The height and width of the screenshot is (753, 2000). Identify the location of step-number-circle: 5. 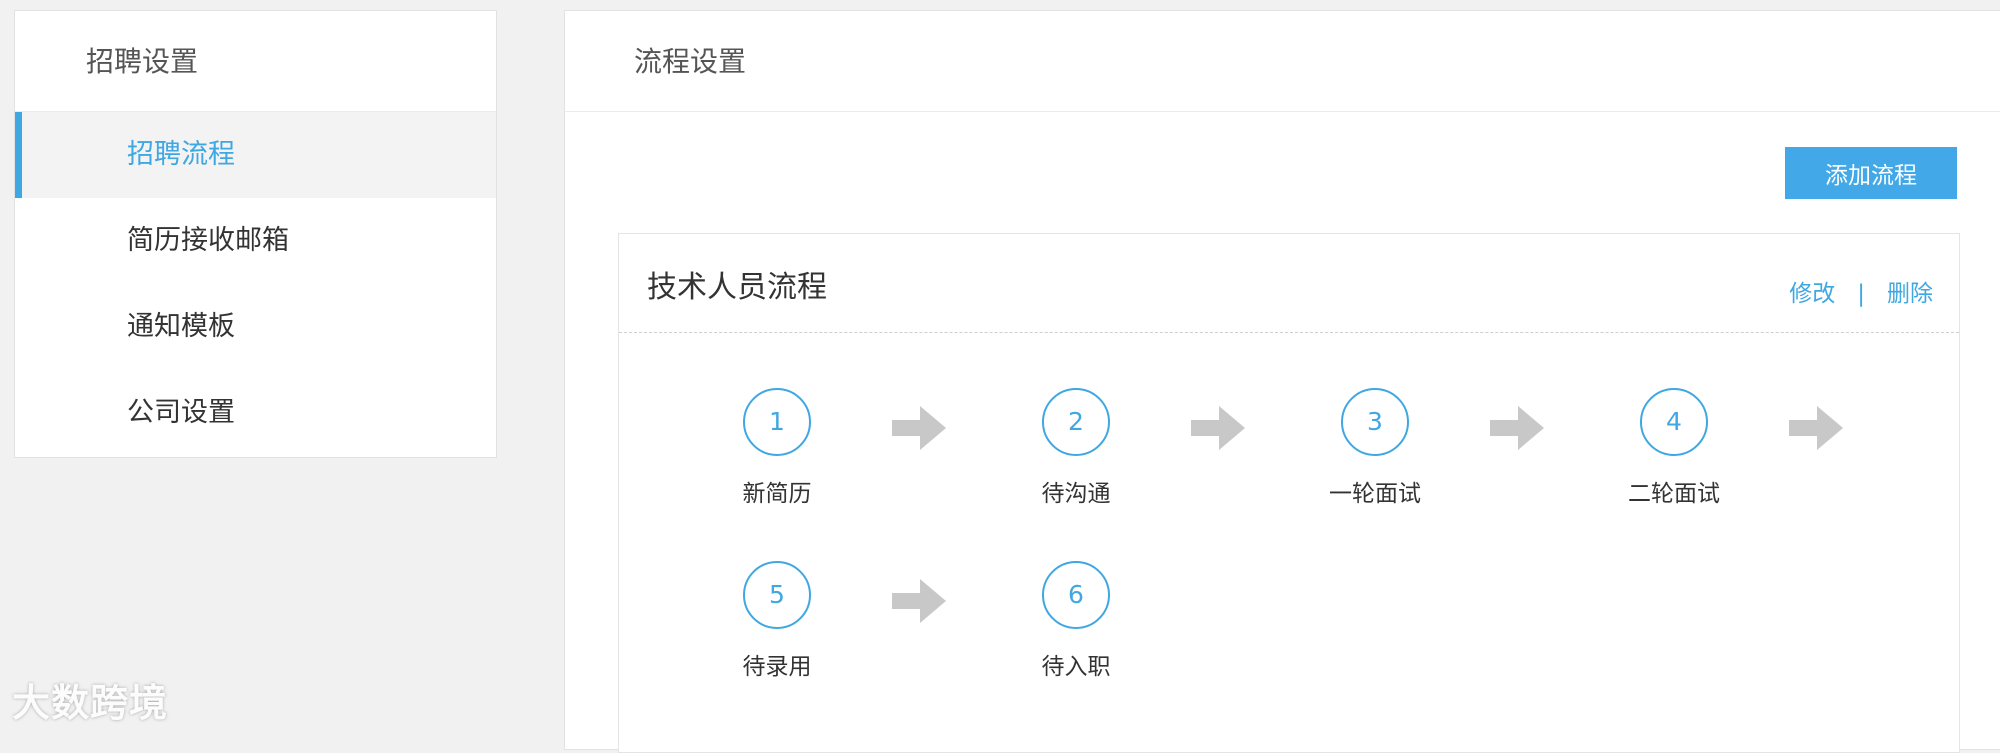
(777, 595).